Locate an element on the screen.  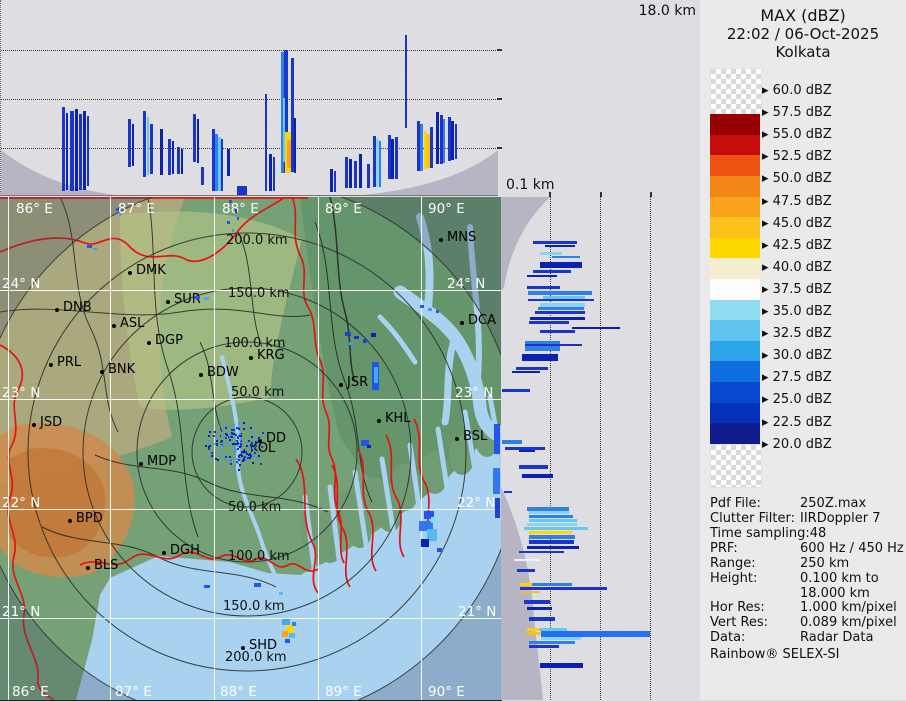
colorbar-label: ▸ 55.0 dBZ is located at coordinates (797, 135).